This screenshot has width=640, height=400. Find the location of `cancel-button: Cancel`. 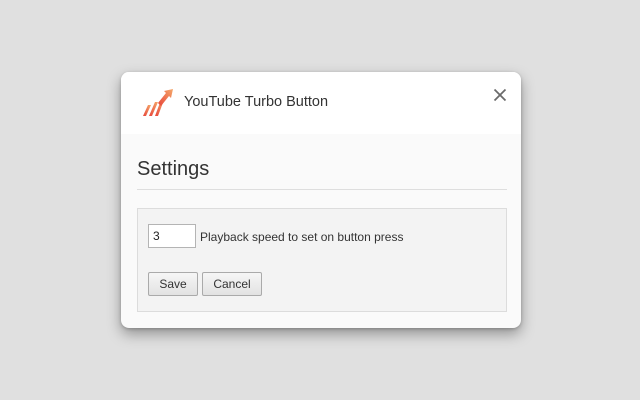

cancel-button: Cancel is located at coordinates (232, 284).